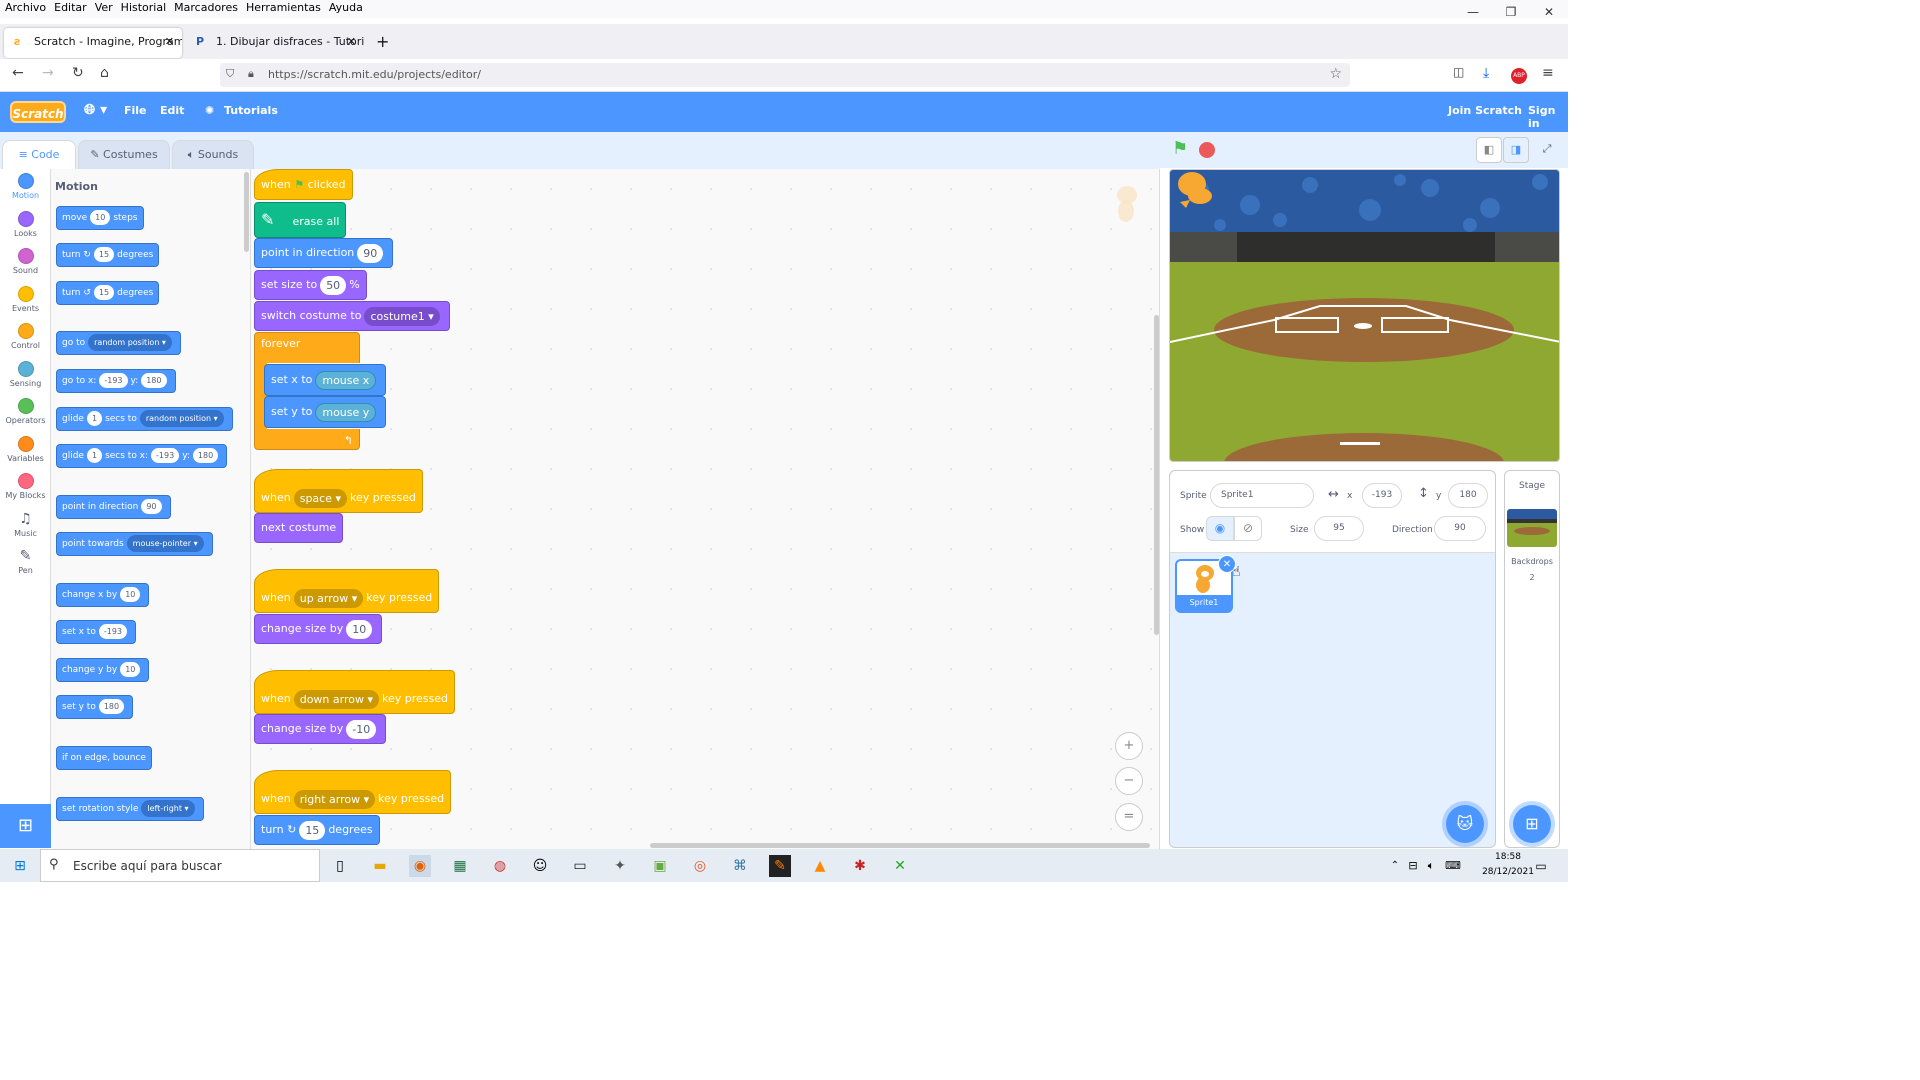  What do you see at coordinates (172, 110) in the screenshot?
I see `edit-menu: Edit` at bounding box center [172, 110].